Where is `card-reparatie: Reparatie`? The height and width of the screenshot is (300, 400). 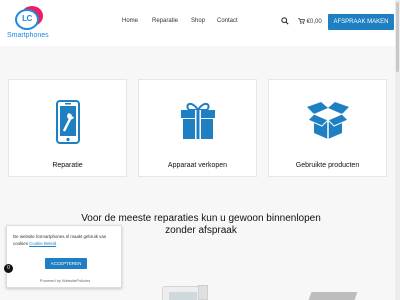 card-reparatie: Reparatie is located at coordinates (67, 128).